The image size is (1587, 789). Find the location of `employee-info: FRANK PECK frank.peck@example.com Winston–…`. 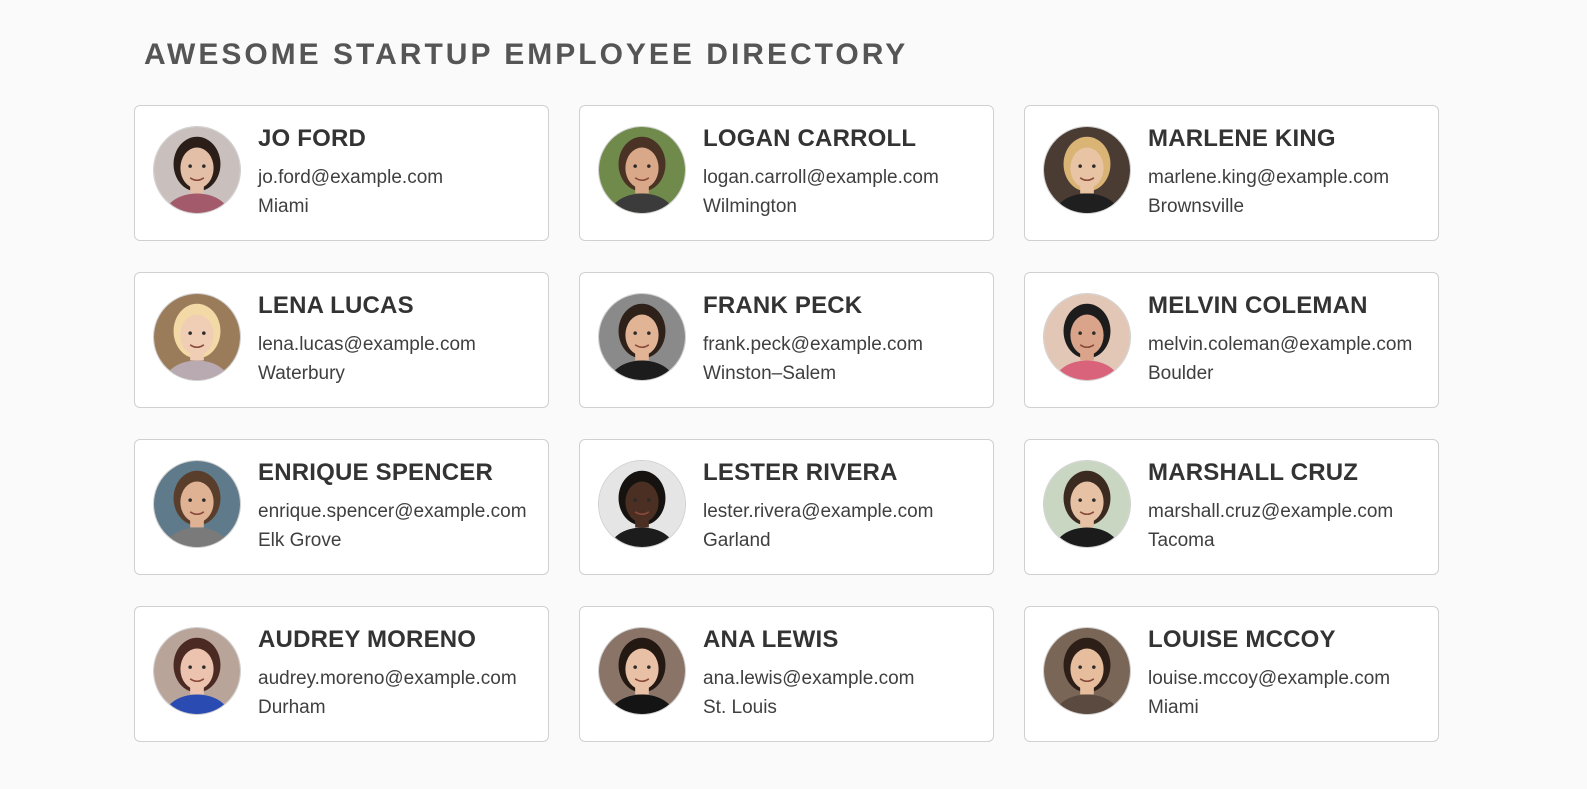

employee-info: FRANK PECK frank.peck@example.com Winston–… is located at coordinates (844, 339).